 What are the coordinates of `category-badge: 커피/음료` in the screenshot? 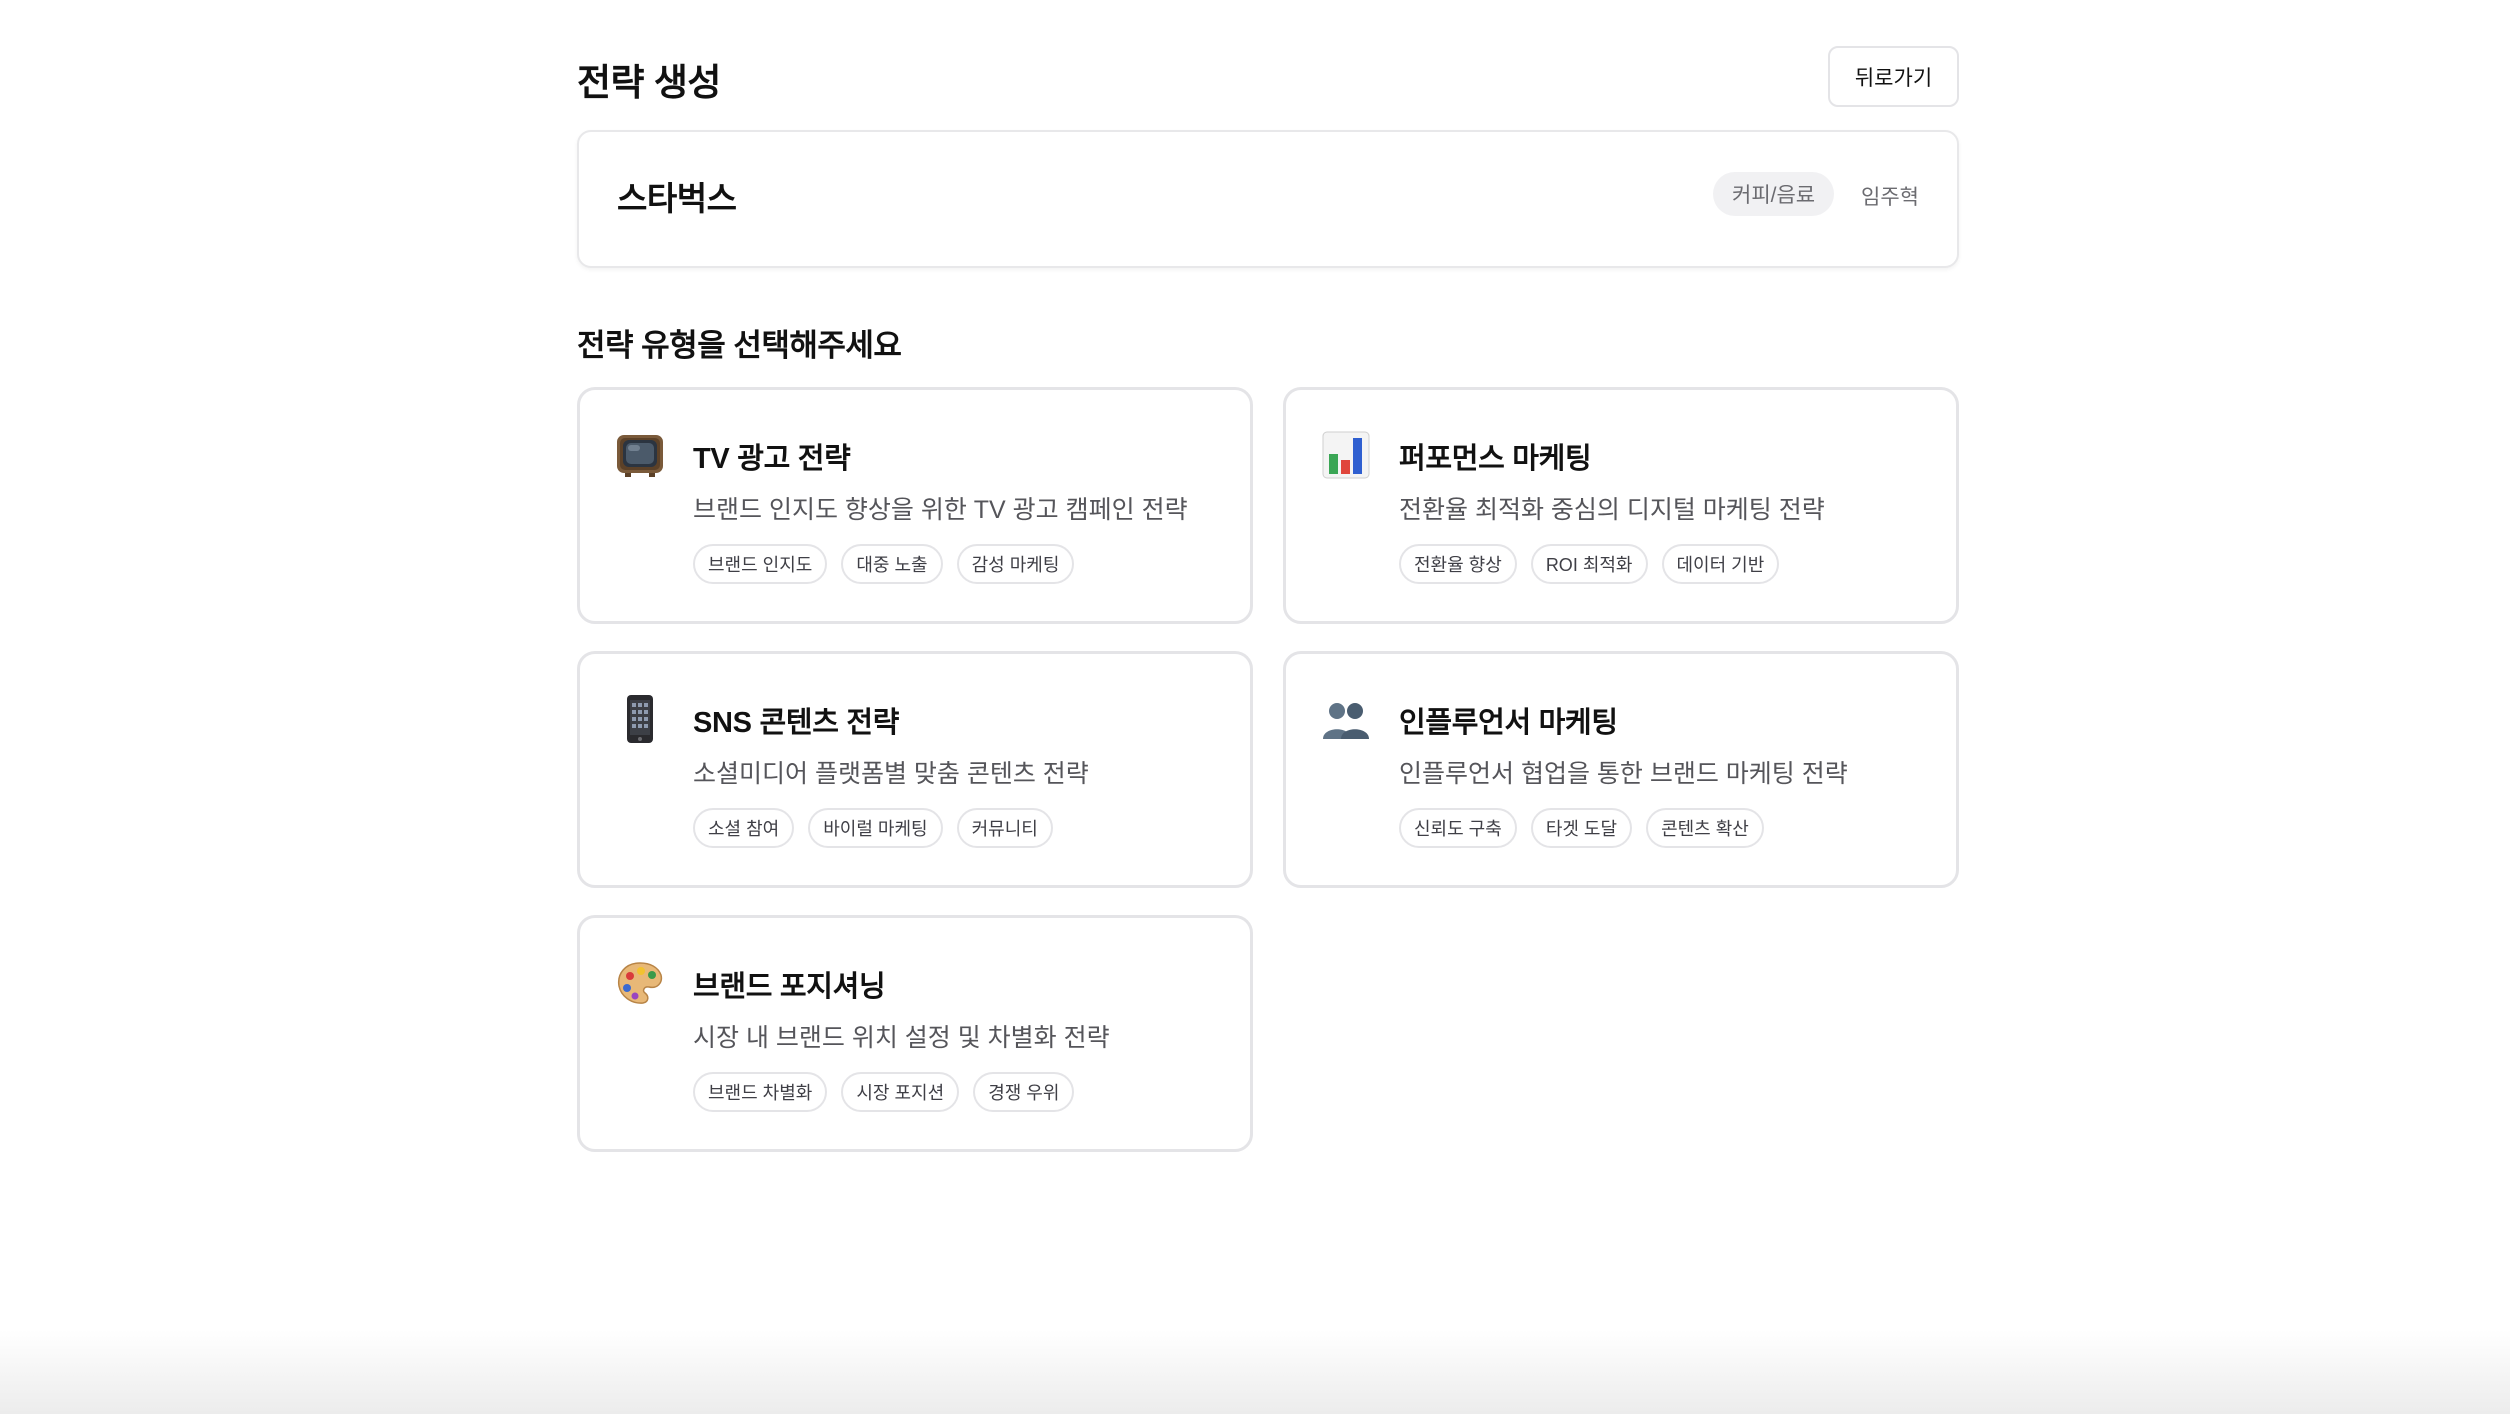 It's located at (1774, 194).